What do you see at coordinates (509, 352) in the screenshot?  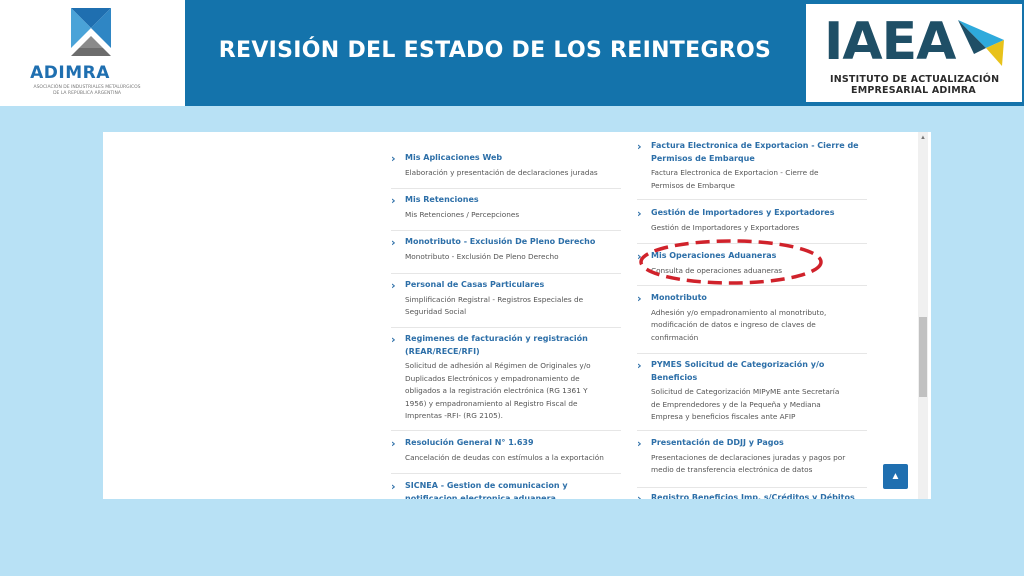 I see `service-title-link: (REAR/RECE/RFI)` at bounding box center [509, 352].